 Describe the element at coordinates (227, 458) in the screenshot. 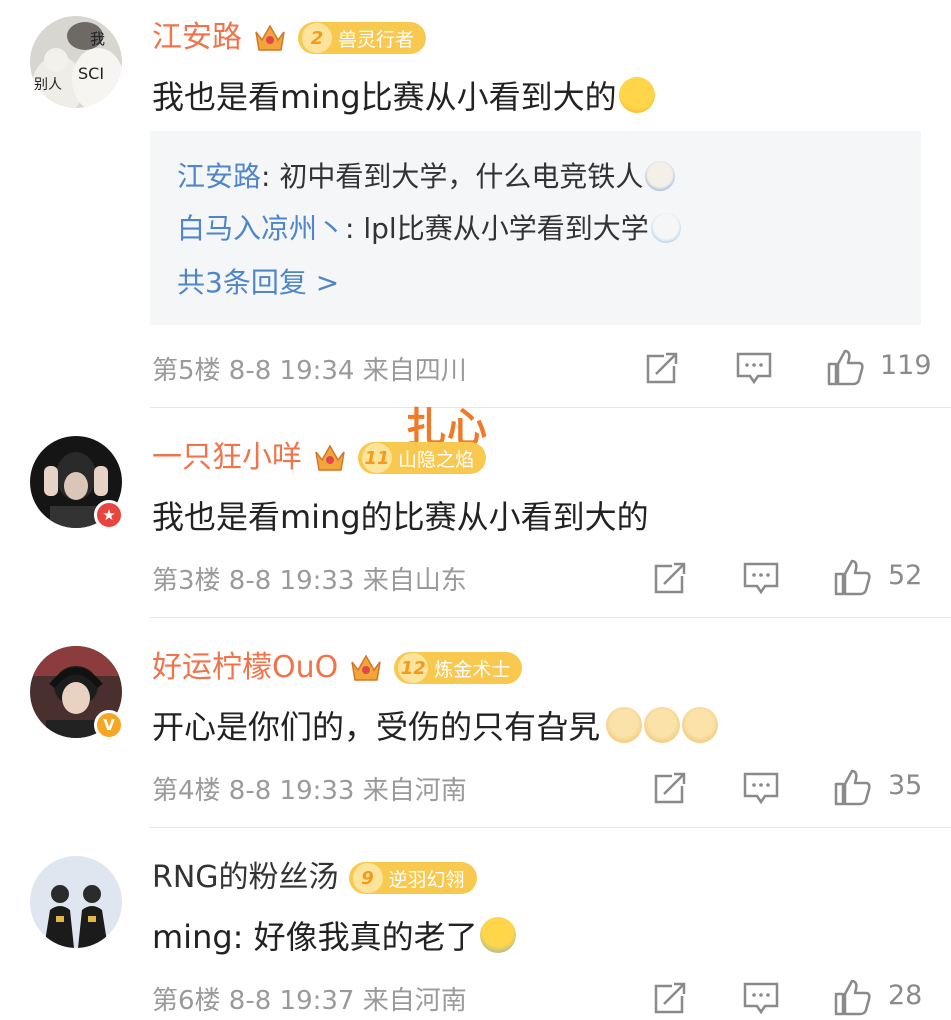

I see `username: 一只狂小咩` at that location.